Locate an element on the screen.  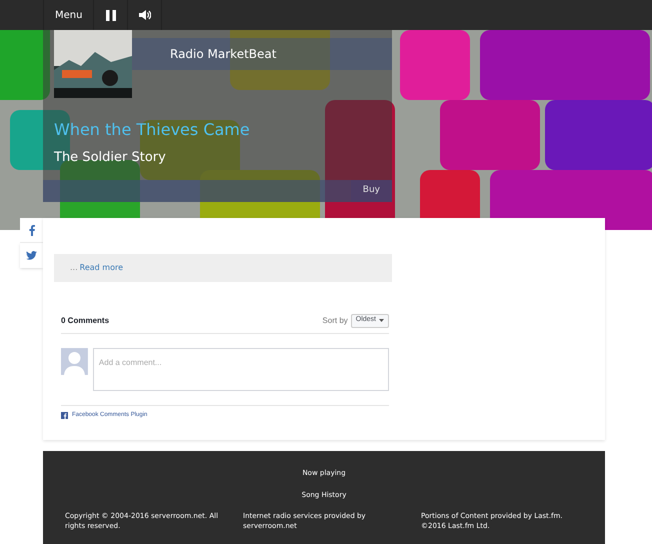
bird-icon is located at coordinates (31, 255).